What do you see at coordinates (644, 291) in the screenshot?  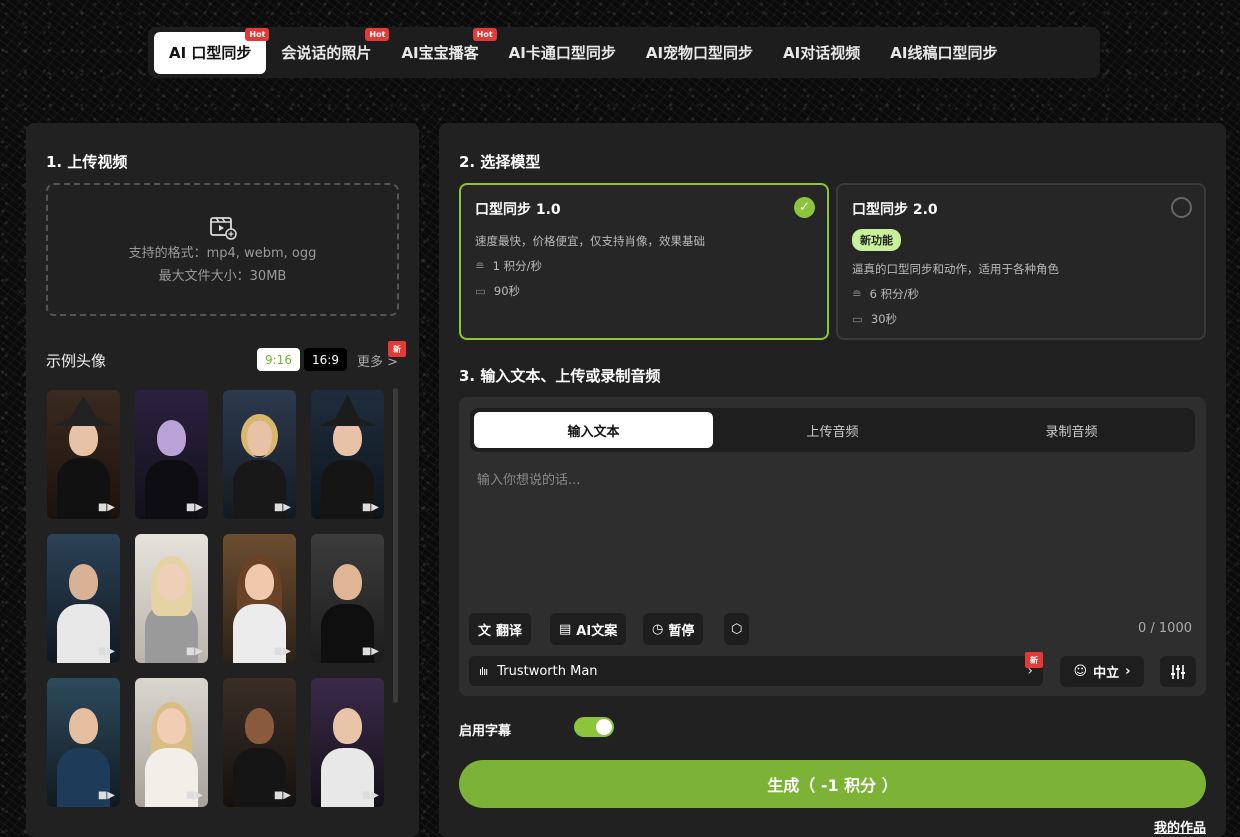 I see `model-duration-row: ▭ 90秒` at bounding box center [644, 291].